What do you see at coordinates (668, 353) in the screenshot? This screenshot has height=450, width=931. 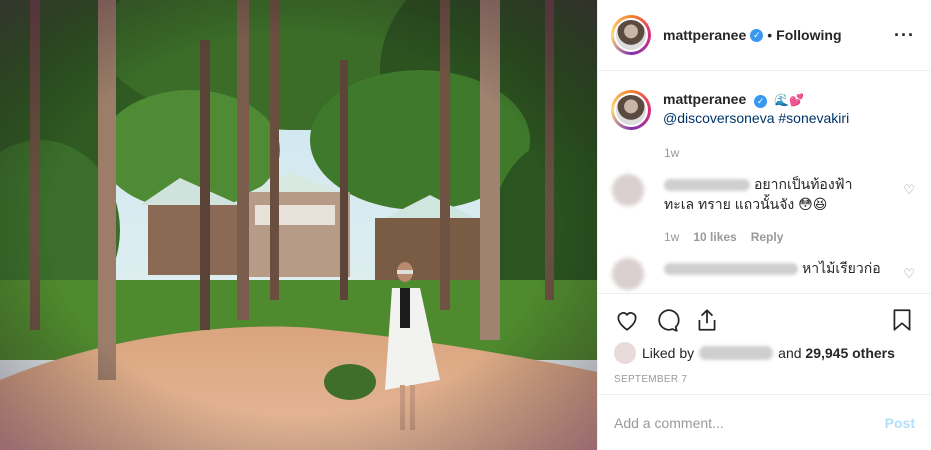 I see `liked-by-label: Liked by` at bounding box center [668, 353].